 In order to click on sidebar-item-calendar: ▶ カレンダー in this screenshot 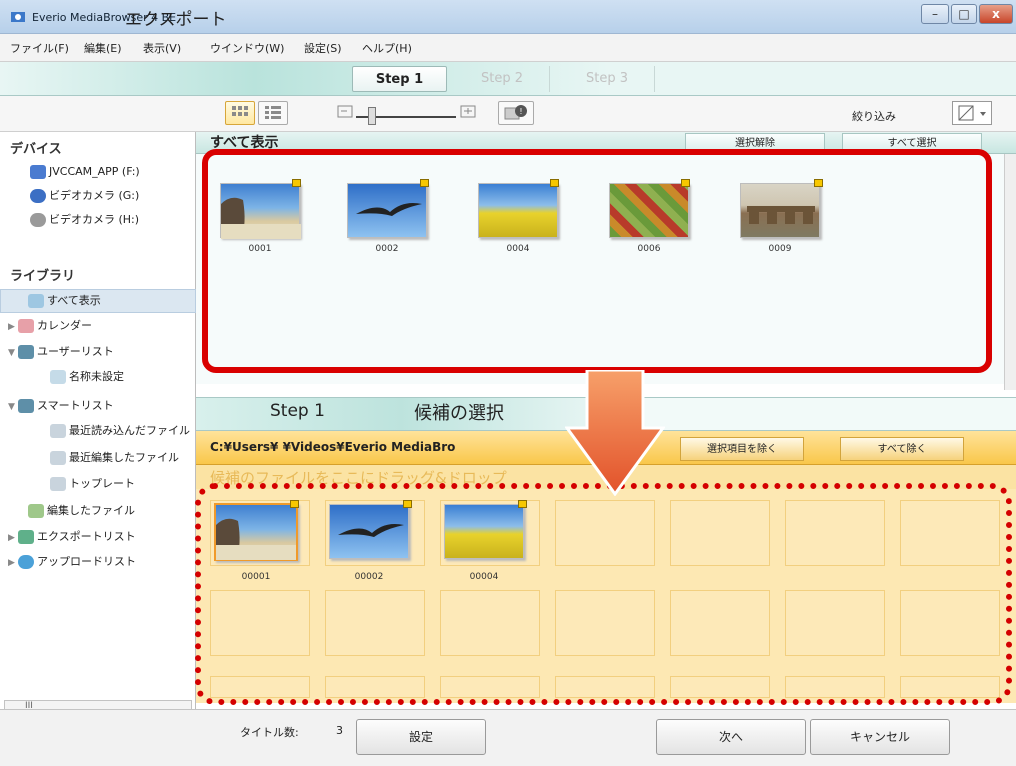, I will do `click(50, 326)`.